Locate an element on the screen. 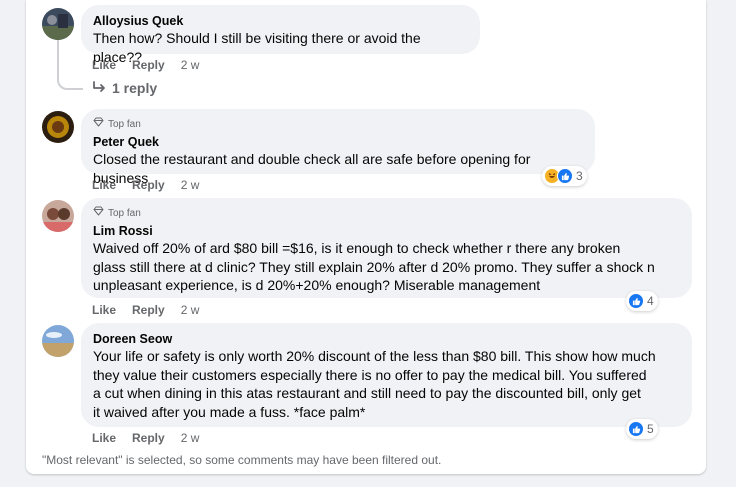 The image size is (736, 487). reaction-summary: 4 is located at coordinates (642, 301).